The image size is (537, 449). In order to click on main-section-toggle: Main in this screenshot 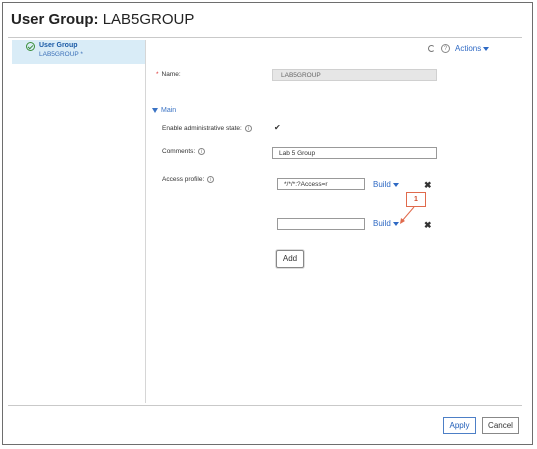, I will do `click(164, 110)`.